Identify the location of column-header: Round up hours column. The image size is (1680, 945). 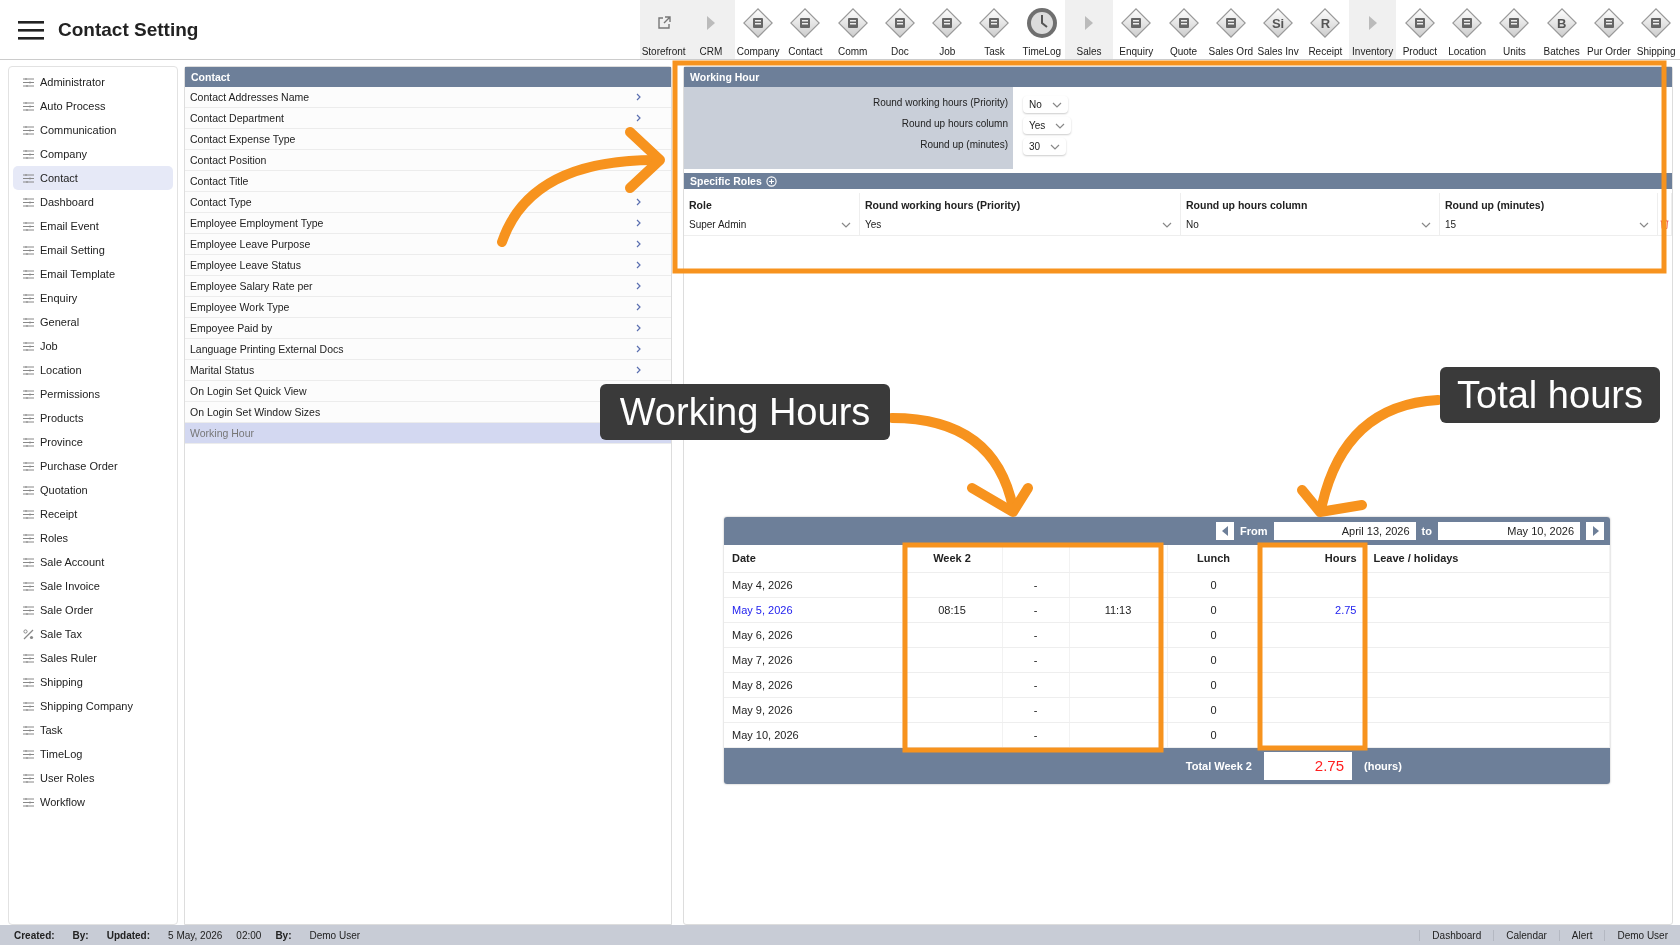
(1247, 205).